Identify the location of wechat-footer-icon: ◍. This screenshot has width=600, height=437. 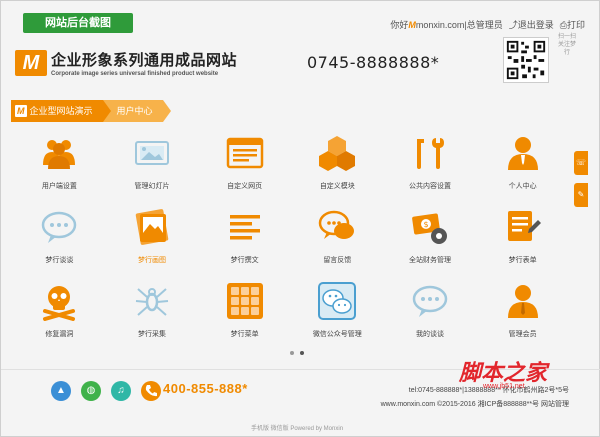
(91, 391).